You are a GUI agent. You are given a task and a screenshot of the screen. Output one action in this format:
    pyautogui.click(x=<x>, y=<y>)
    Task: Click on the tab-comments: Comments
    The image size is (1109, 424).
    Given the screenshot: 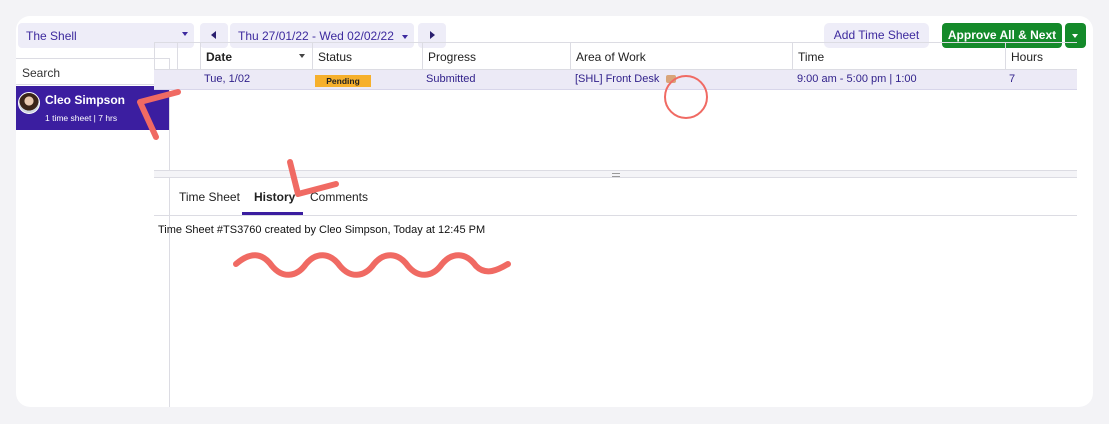 What is the action you would take?
    pyautogui.click(x=339, y=197)
    